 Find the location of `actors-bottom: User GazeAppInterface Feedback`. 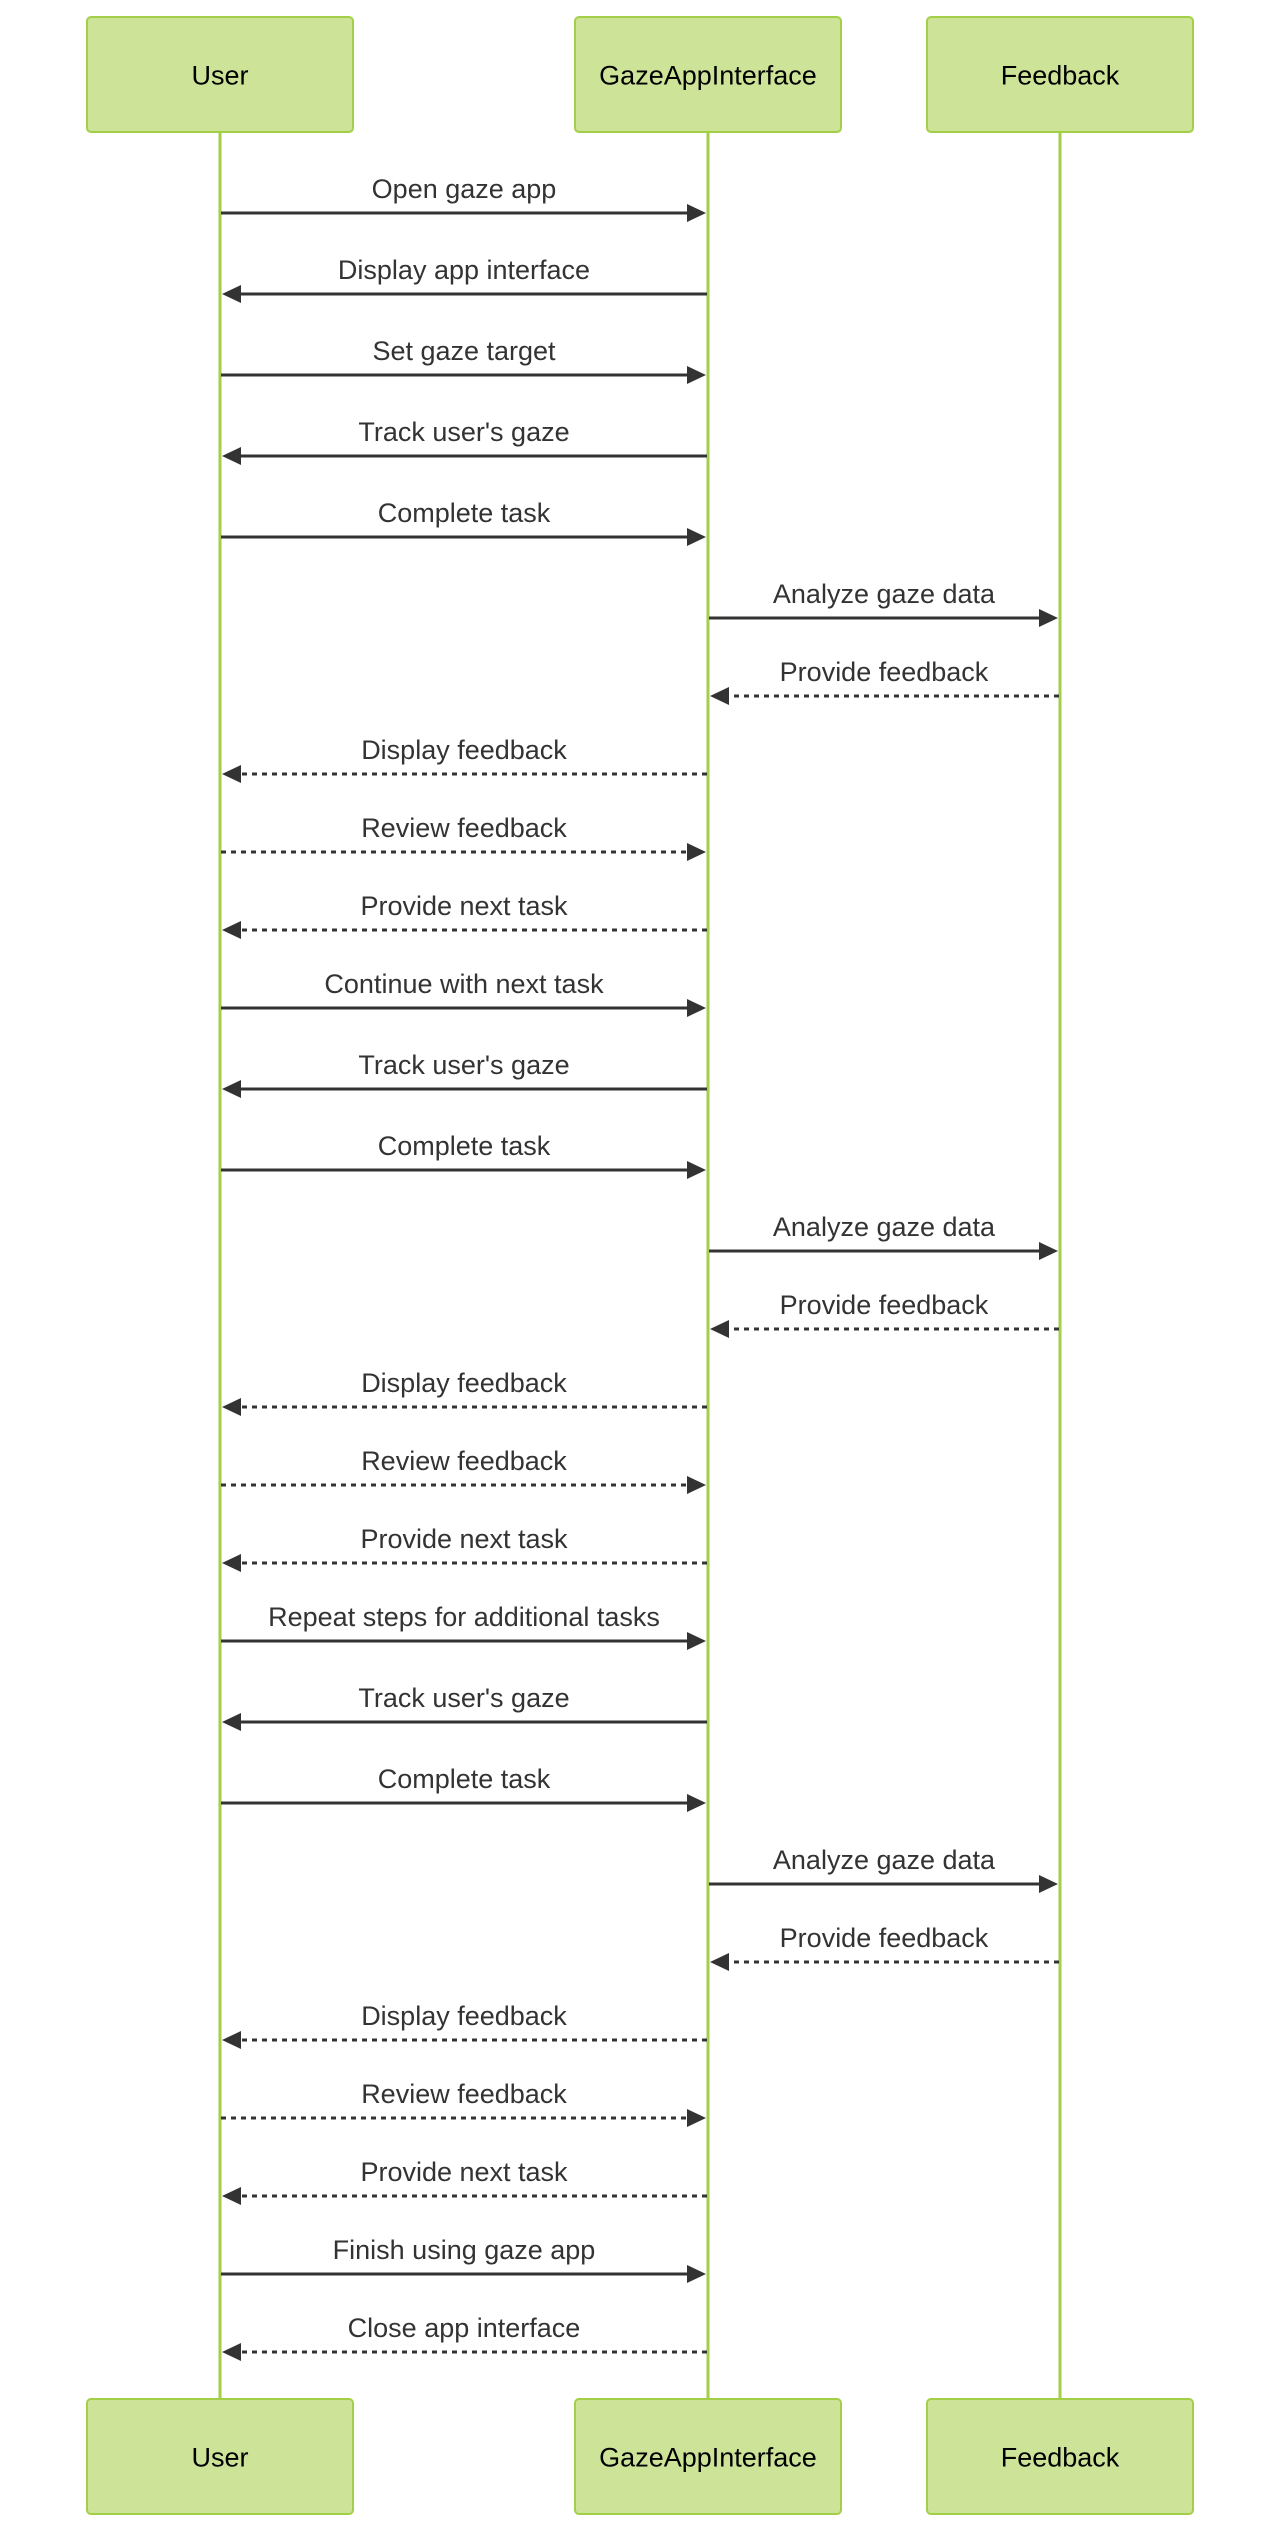

actors-bottom: User GazeAppInterface Feedback is located at coordinates (640, 2456).